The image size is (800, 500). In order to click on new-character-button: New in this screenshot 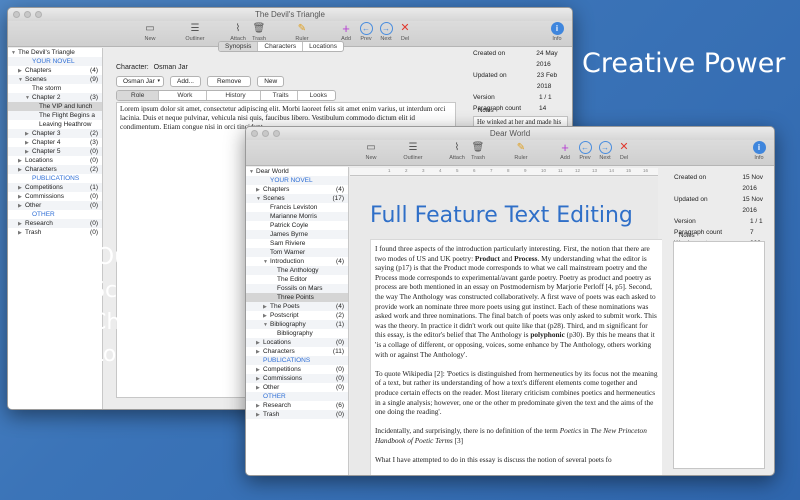, I will do `click(271, 81)`.